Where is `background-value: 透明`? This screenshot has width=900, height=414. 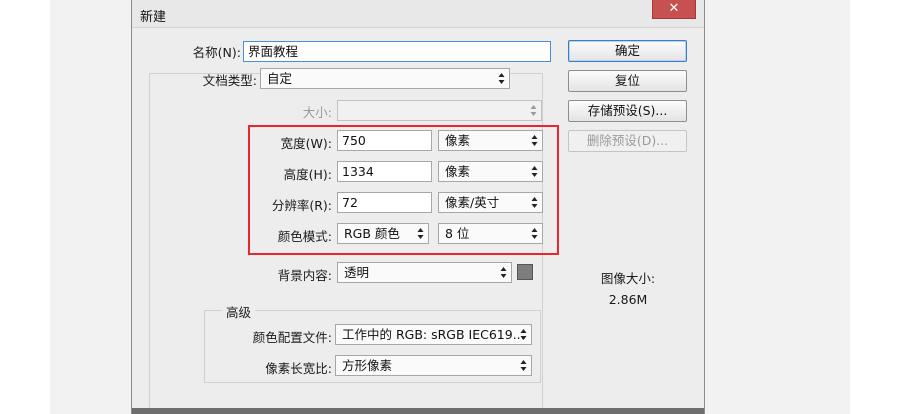
background-value: 透明 is located at coordinates (357, 272).